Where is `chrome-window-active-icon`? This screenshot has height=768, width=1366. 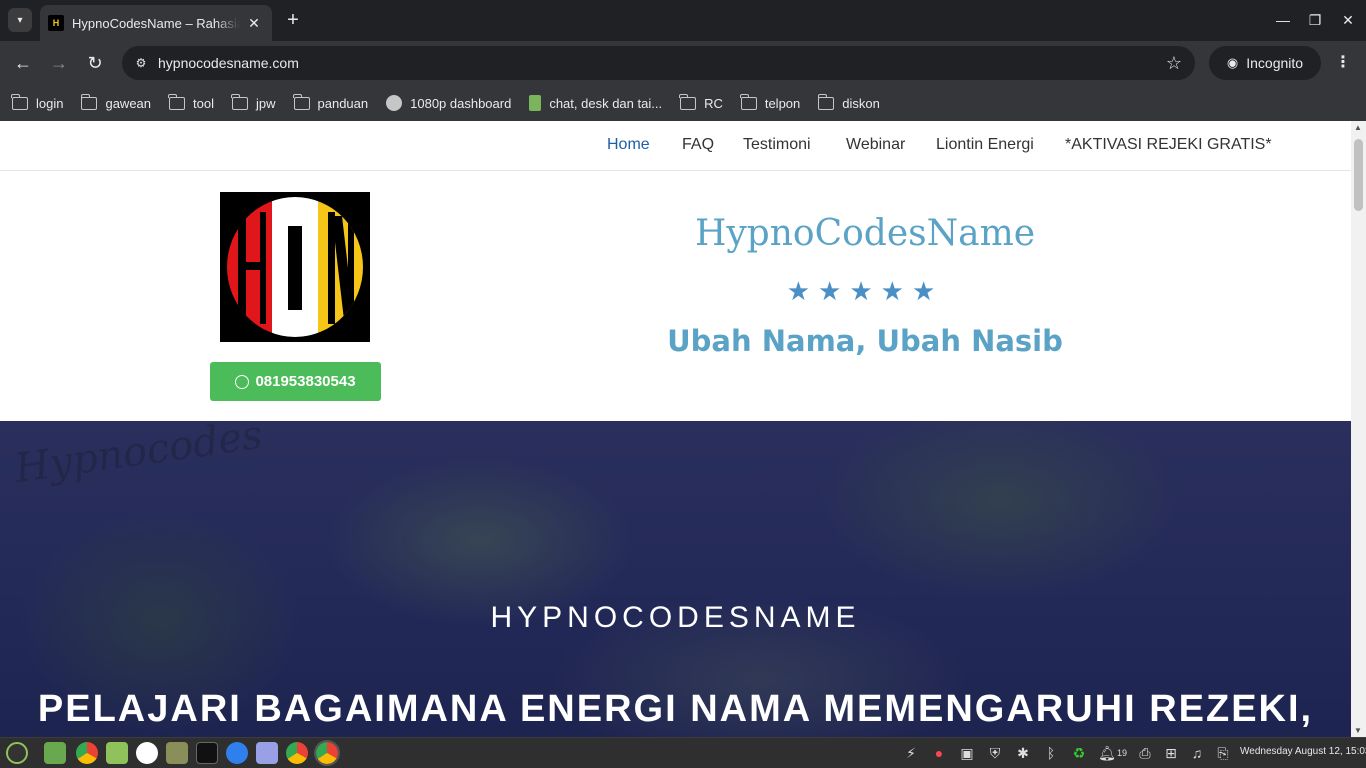 chrome-window-active-icon is located at coordinates (327, 753).